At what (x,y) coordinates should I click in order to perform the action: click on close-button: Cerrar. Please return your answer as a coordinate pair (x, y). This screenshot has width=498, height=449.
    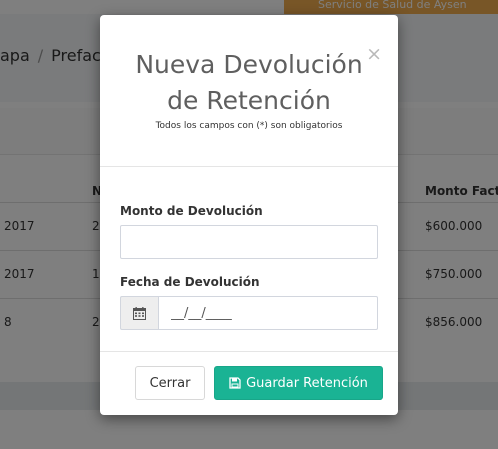
    Looking at the image, I should click on (170, 383).